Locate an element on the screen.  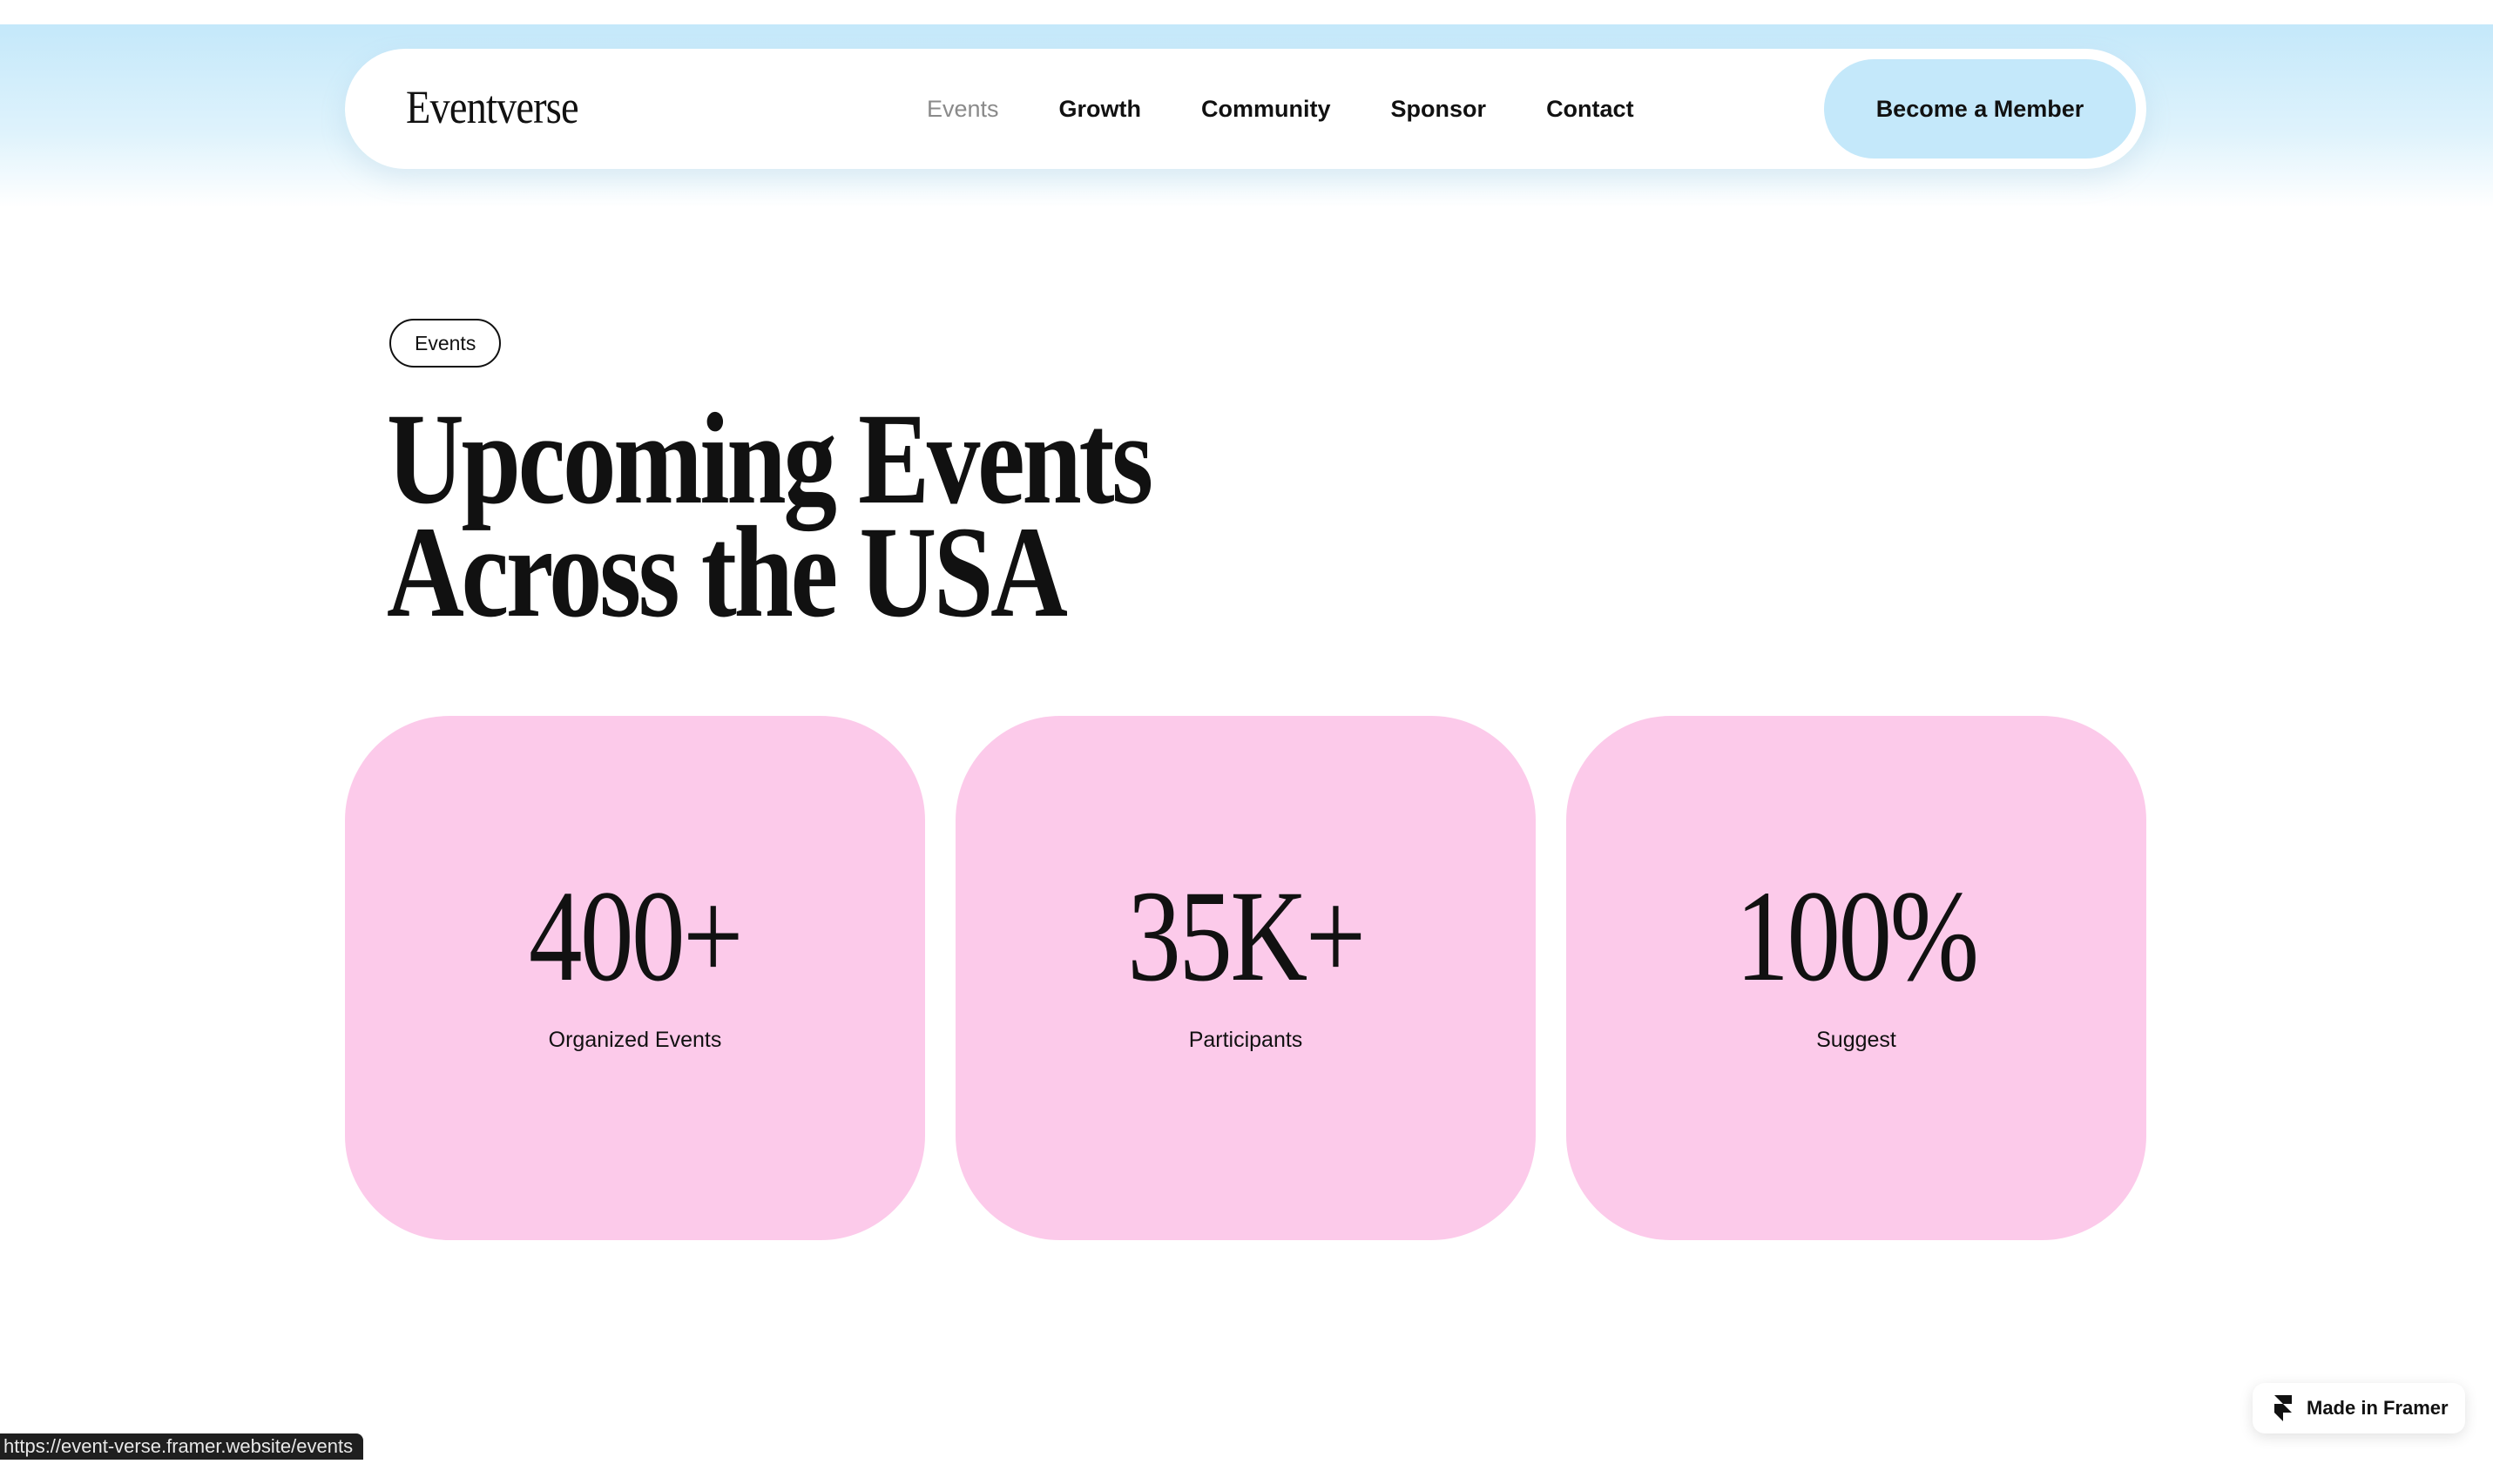
stat-label: Organized Events is located at coordinates (635, 1040).